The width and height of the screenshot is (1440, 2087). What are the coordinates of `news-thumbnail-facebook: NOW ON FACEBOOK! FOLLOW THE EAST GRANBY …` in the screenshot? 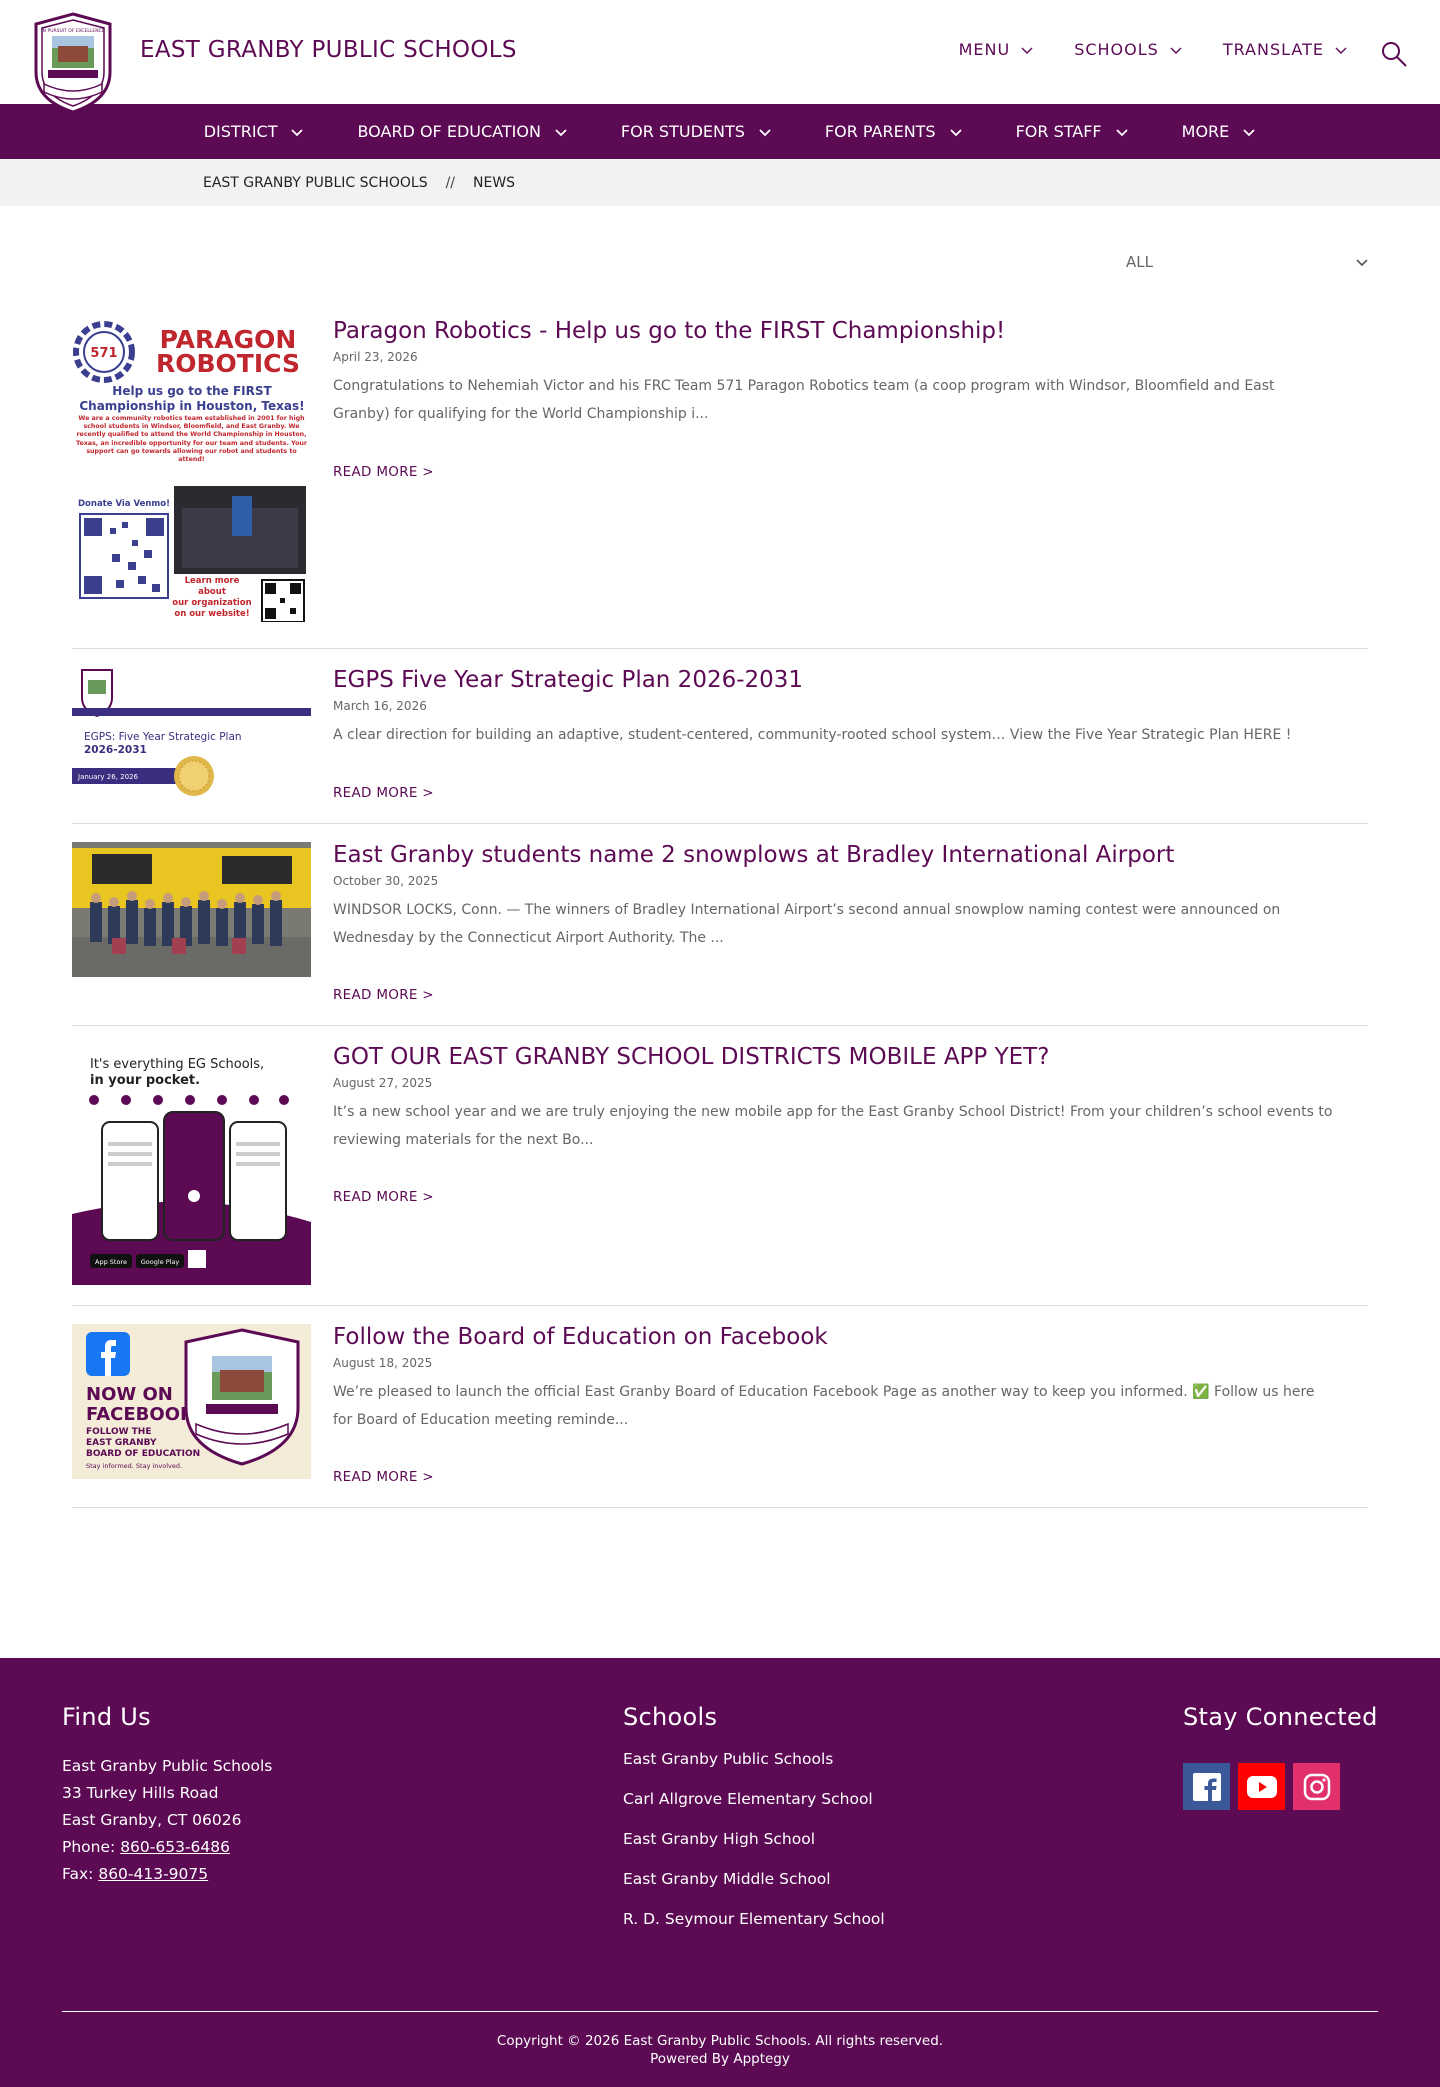 It's located at (191, 1401).